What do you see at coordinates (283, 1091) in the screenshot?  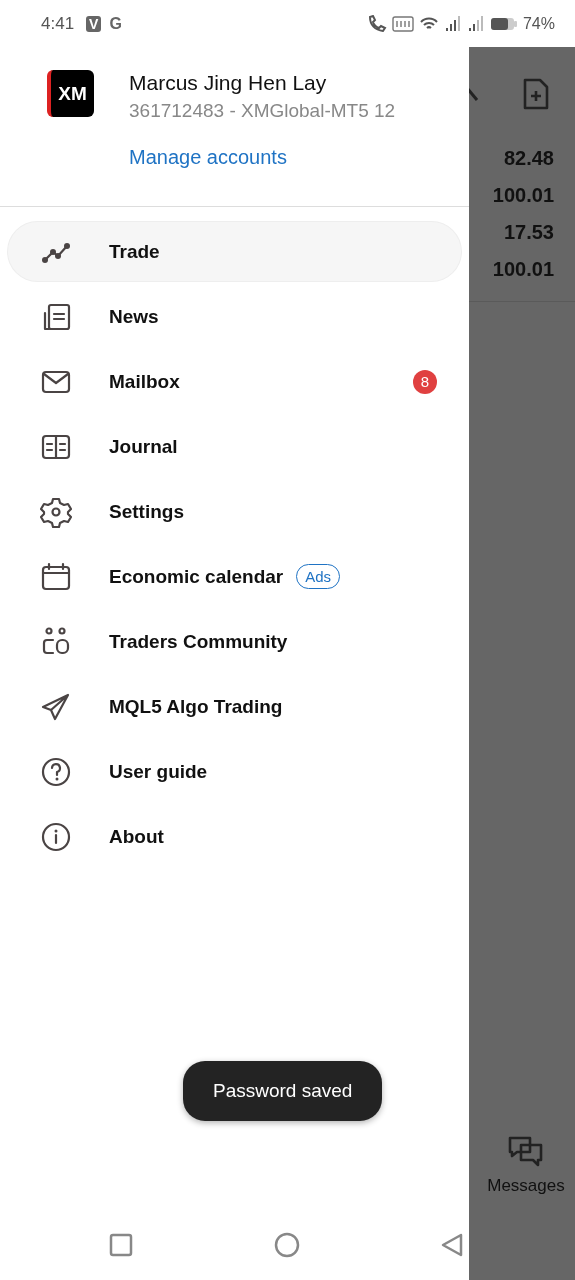 I see `toast-message: Password saved` at bounding box center [283, 1091].